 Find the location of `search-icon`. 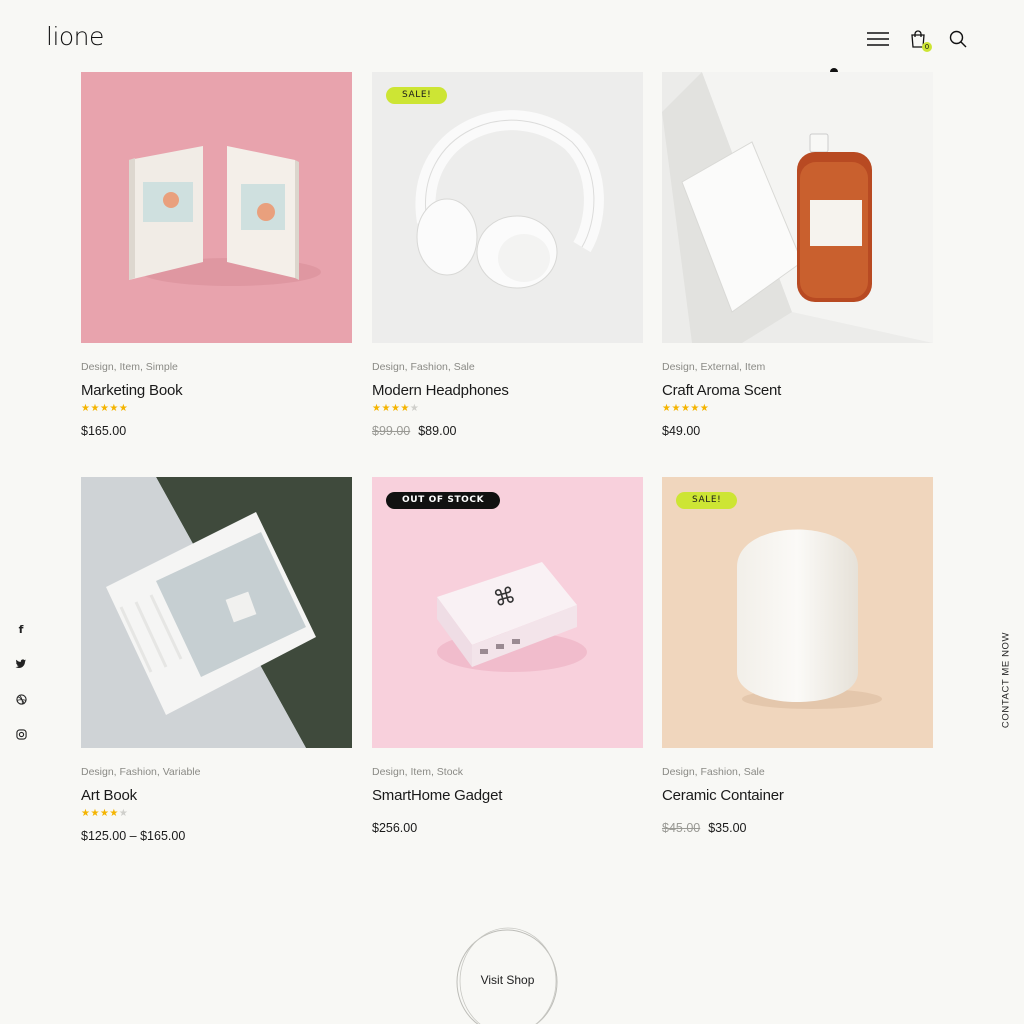

search-icon is located at coordinates (958, 39).